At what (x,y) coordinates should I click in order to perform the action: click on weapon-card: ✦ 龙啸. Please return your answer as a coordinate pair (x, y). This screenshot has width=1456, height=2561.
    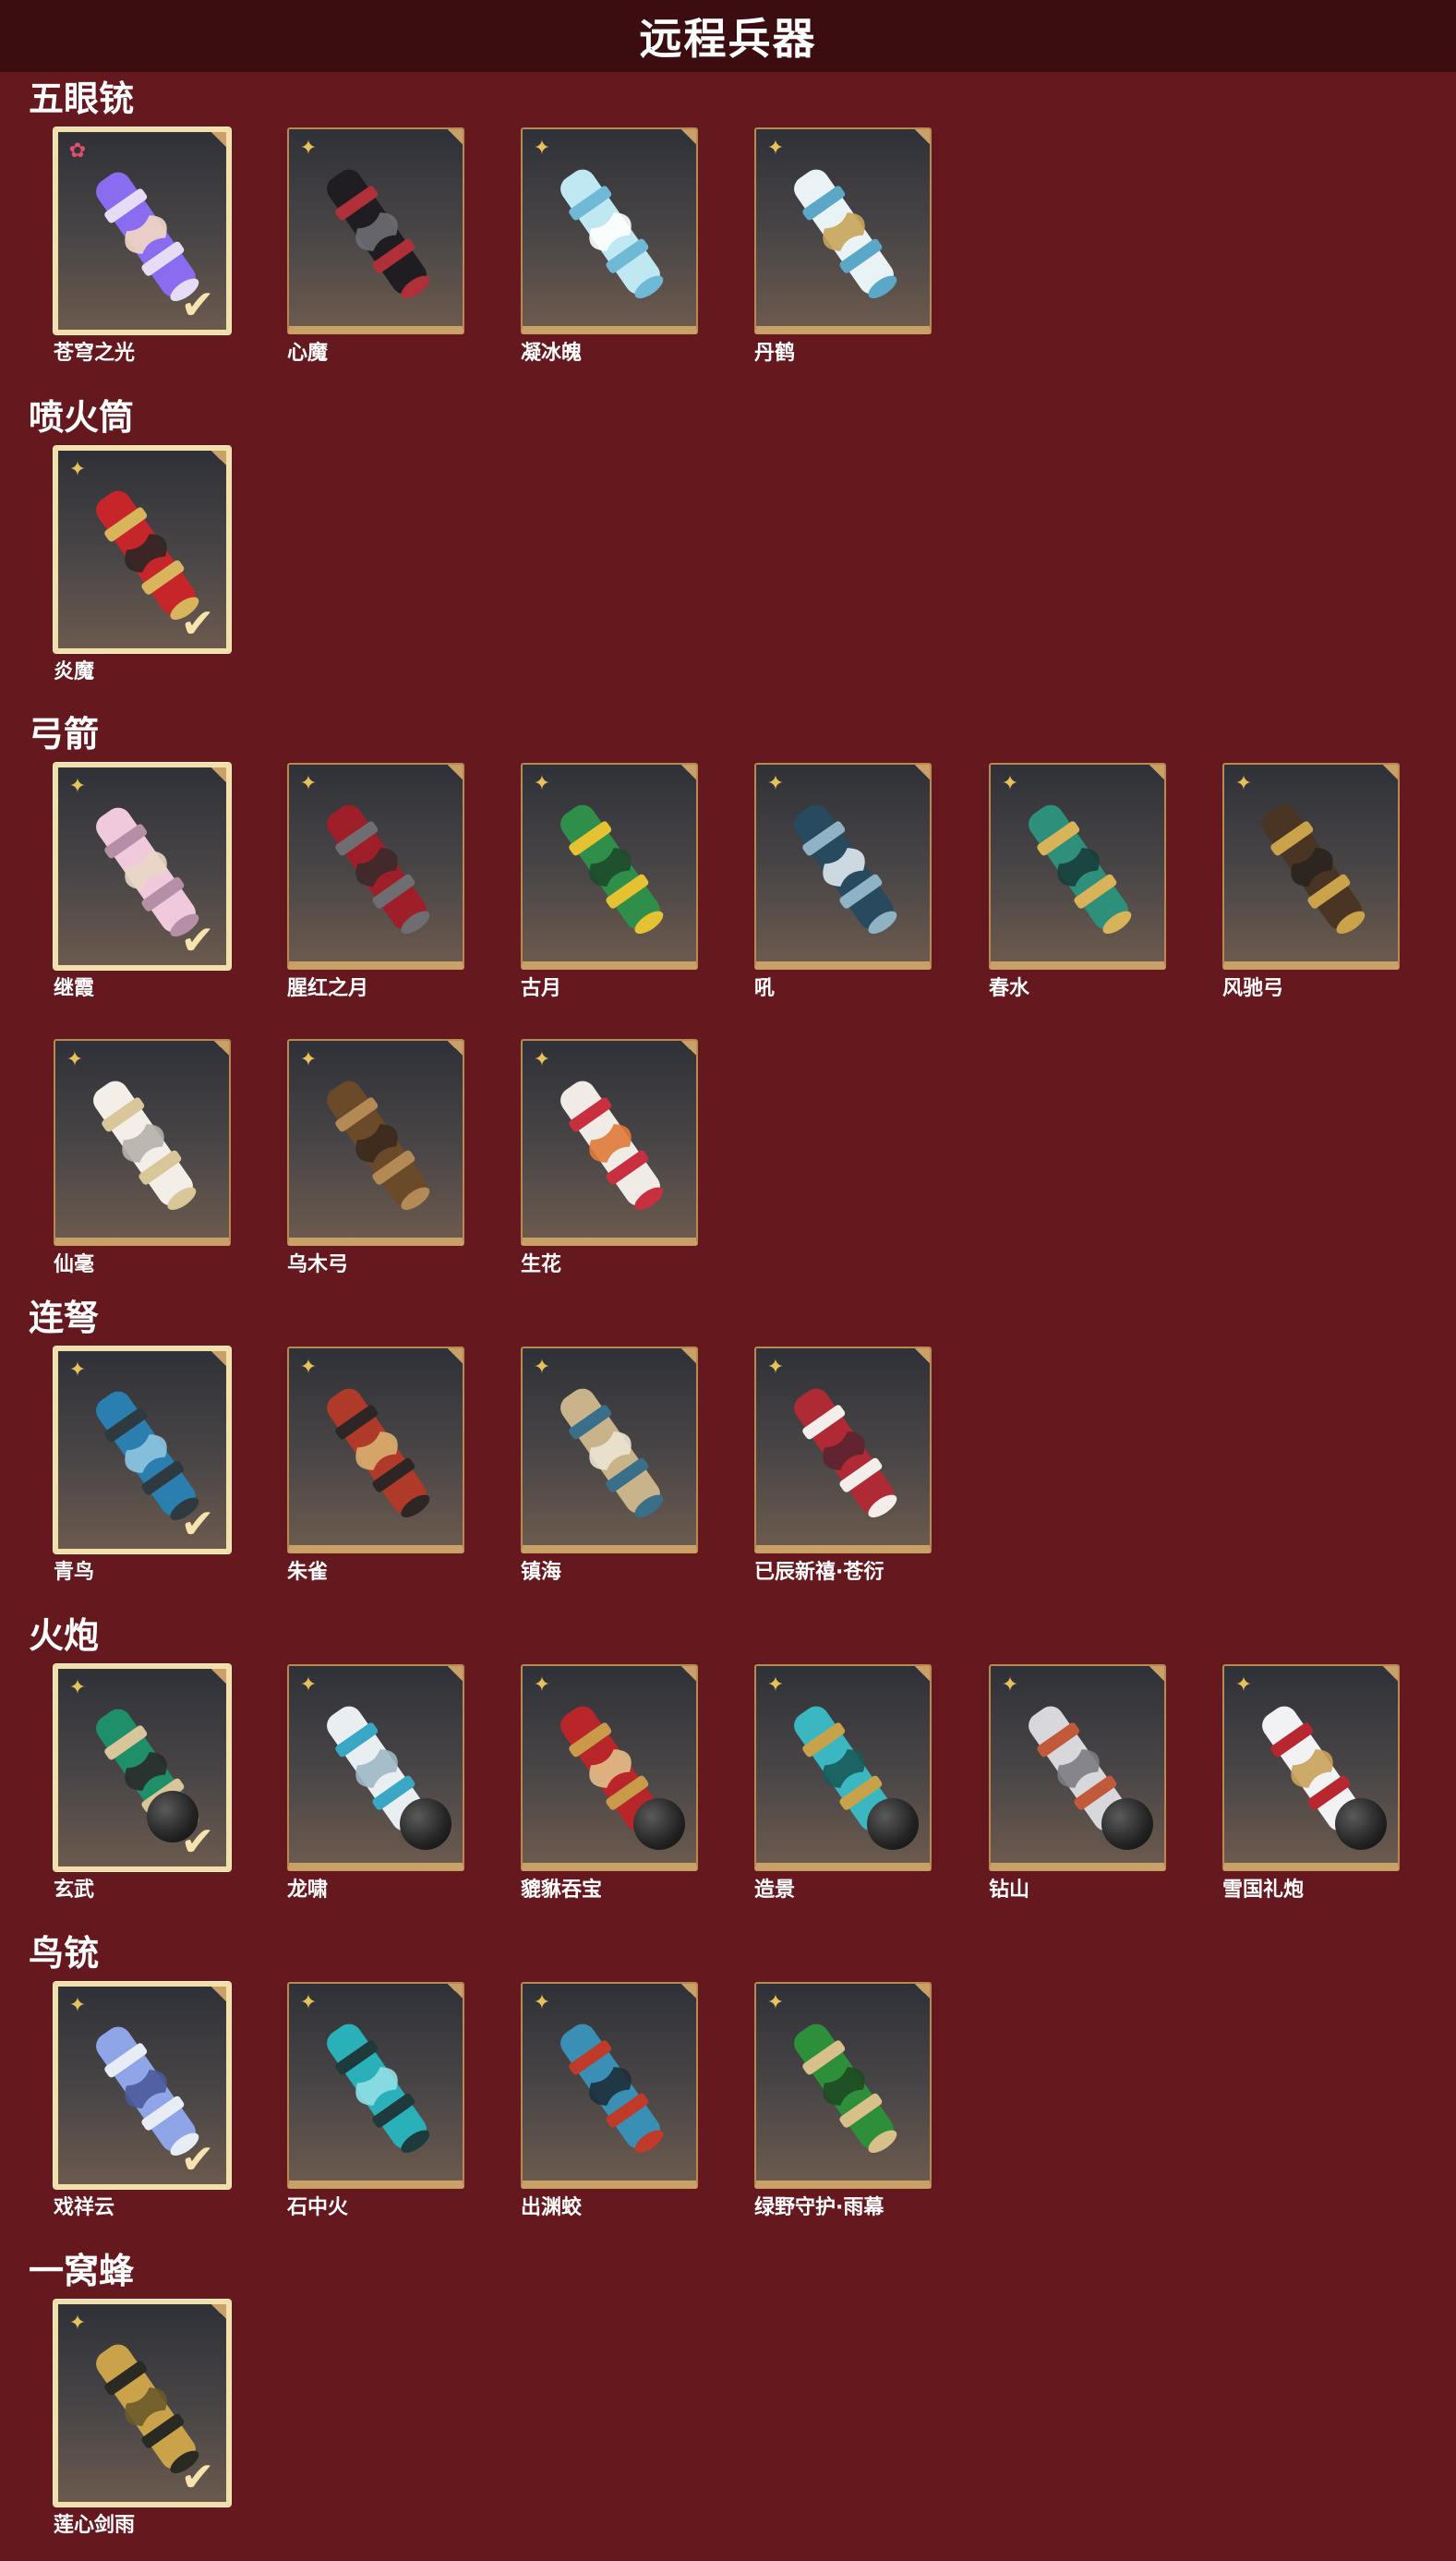
    Looking at the image, I should click on (384, 1791).